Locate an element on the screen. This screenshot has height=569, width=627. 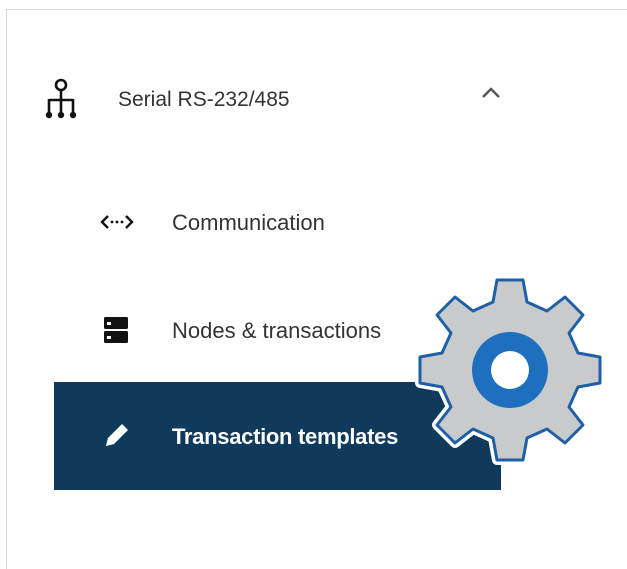
code-arrows-icon is located at coordinates (117, 222).